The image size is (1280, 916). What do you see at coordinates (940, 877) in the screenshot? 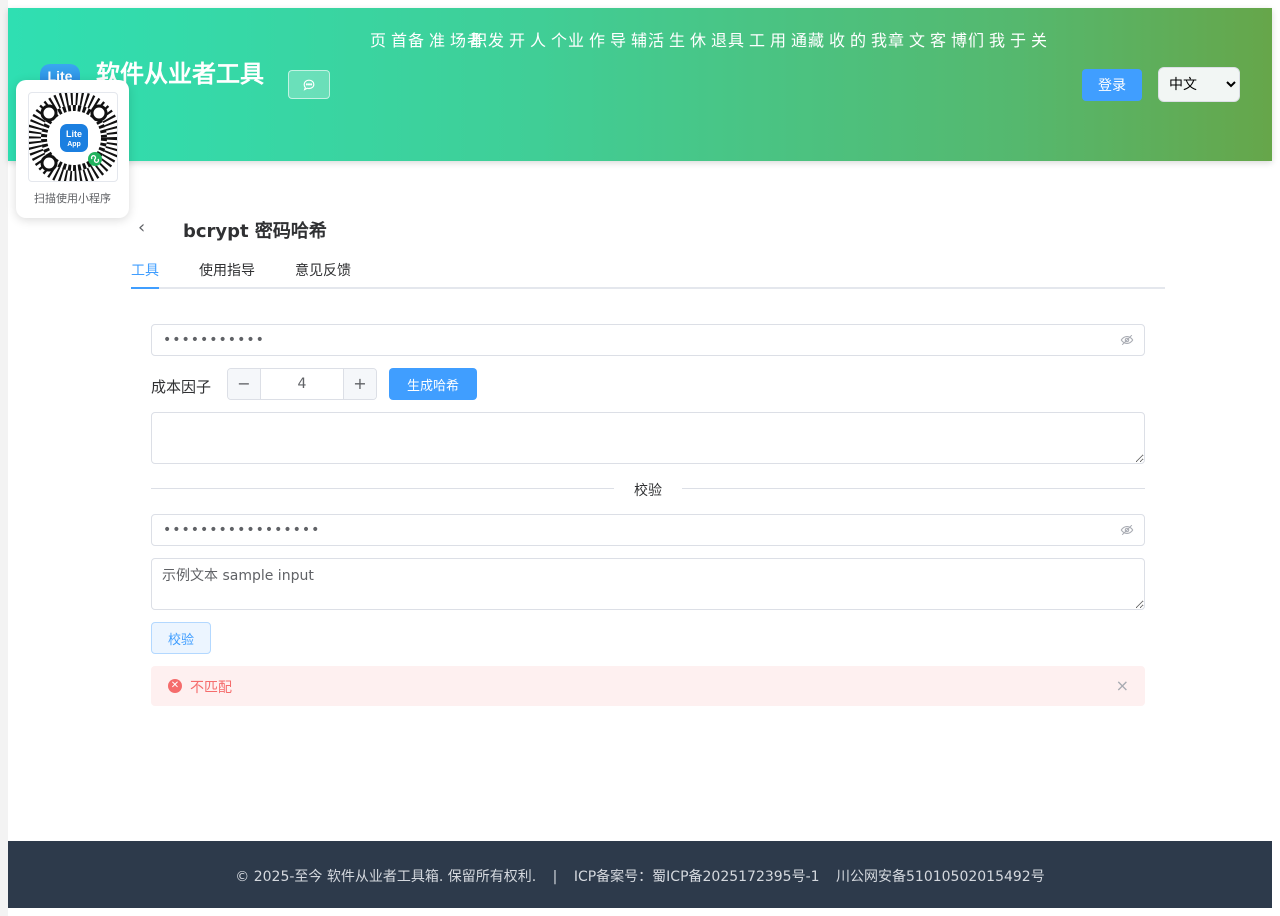
I see `police-record-link: 川公网安备51010502015492号` at bounding box center [940, 877].